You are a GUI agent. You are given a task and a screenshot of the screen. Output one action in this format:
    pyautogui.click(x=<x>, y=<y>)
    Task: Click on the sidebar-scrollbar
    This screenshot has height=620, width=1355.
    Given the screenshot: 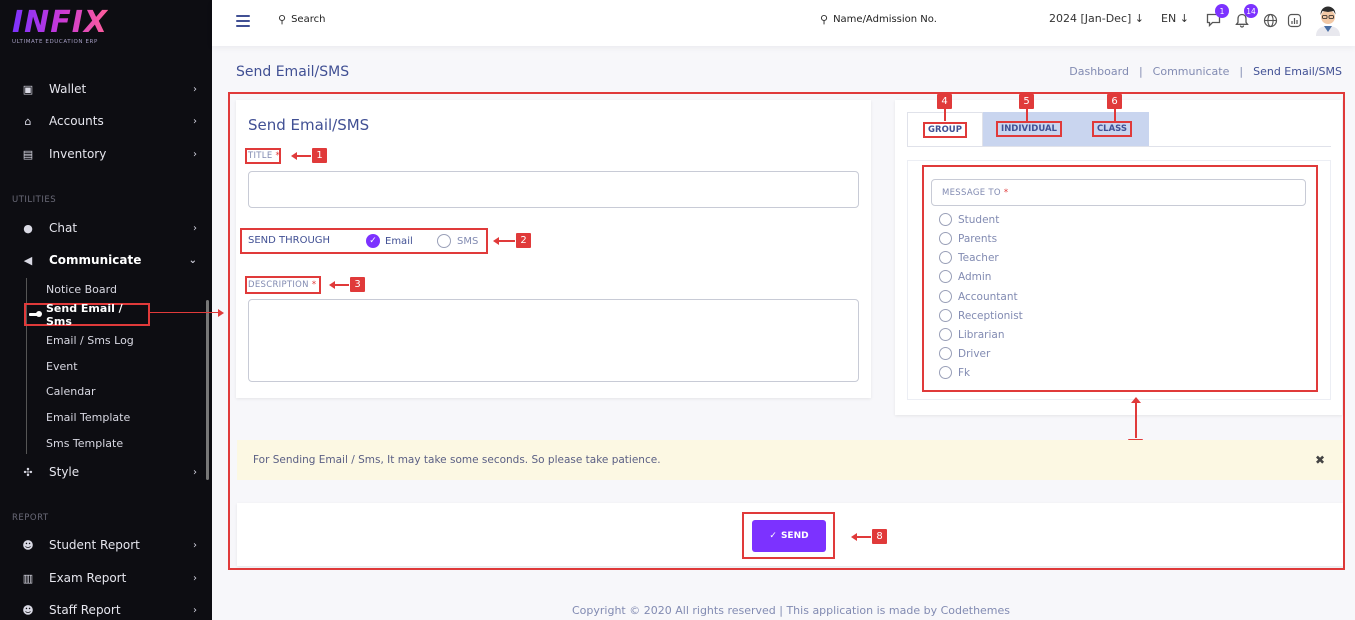 What is the action you would take?
    pyautogui.click(x=207, y=390)
    